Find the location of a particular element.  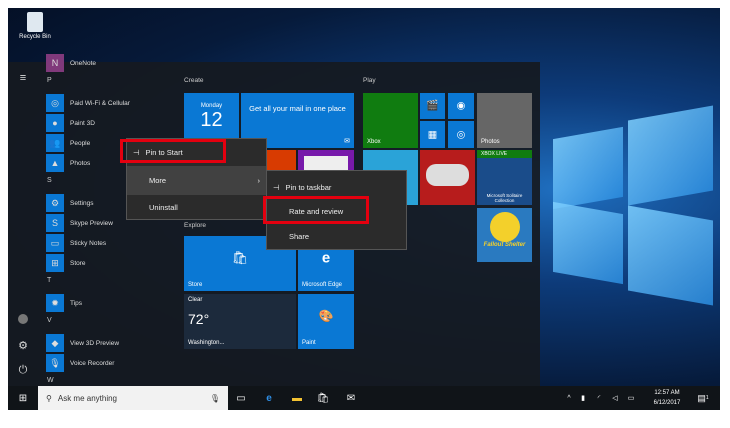

app-list-item: ⚙ Settings is located at coordinates (70, 203).